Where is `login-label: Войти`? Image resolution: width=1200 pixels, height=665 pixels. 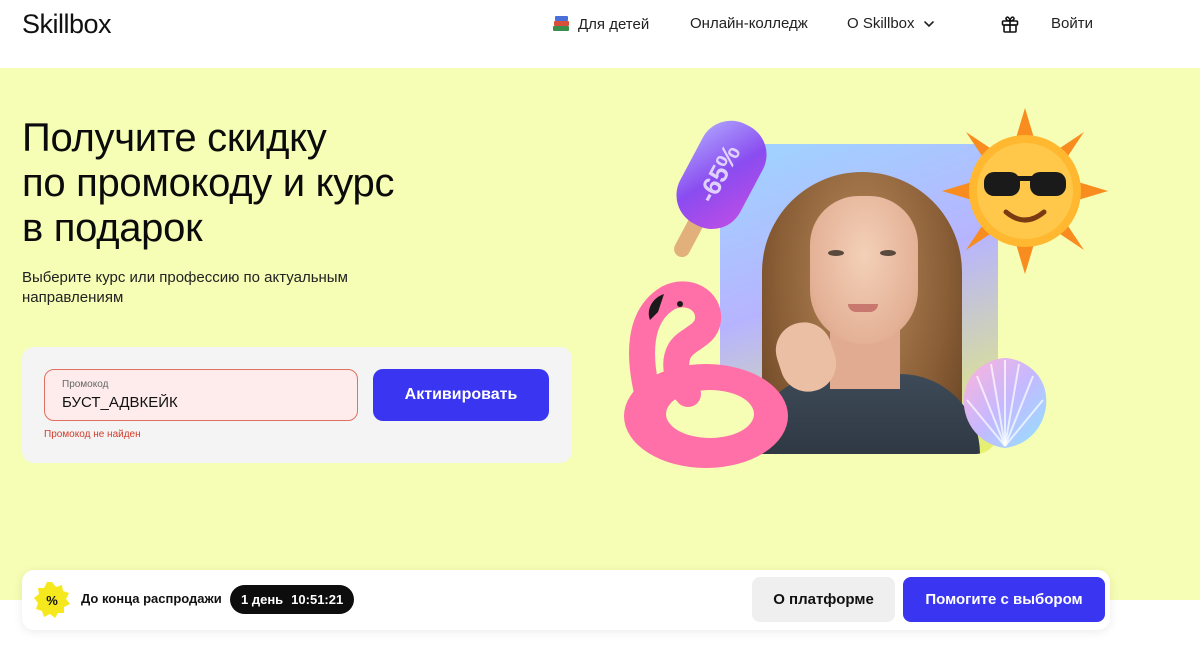
login-label: Войти is located at coordinates (1072, 23).